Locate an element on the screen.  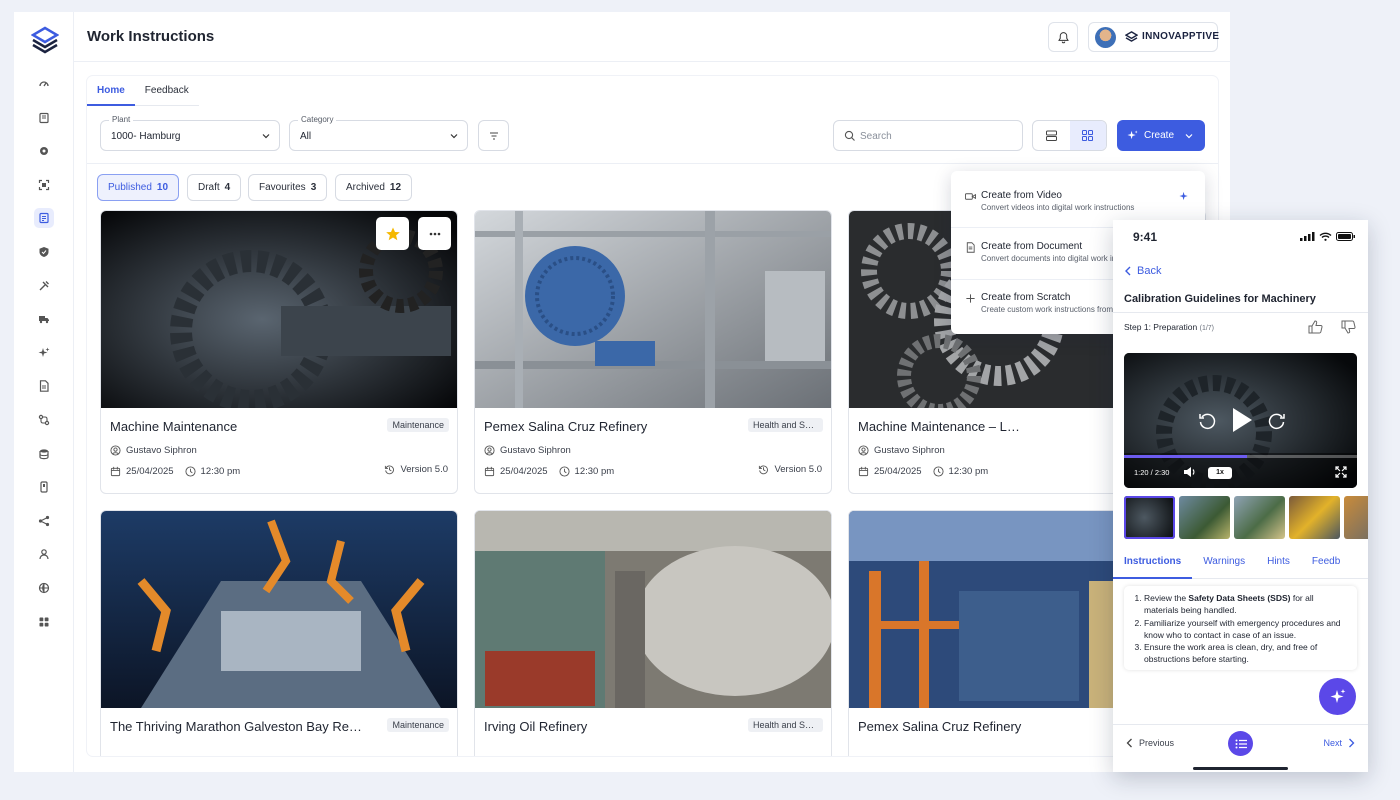
sidebar-item-work-instructions is located at coordinates (44, 218).